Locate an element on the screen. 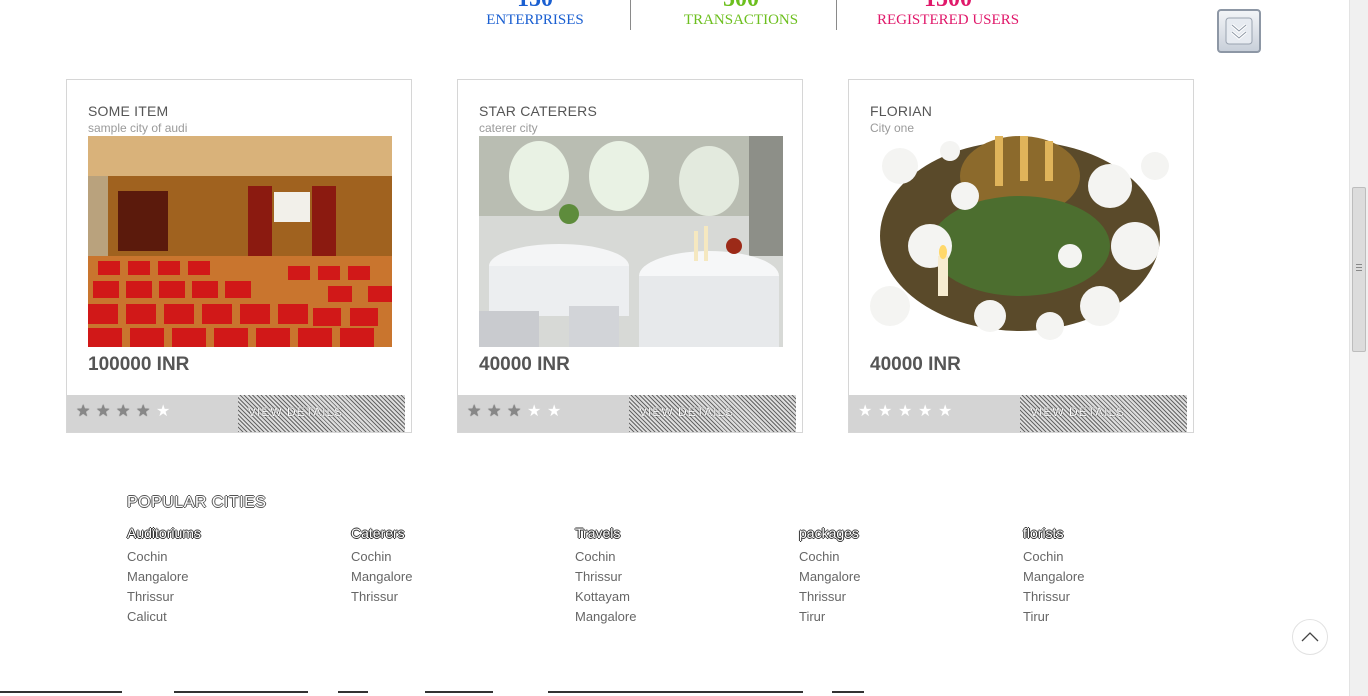 The height and width of the screenshot is (696, 1368). category-heading: Caterers is located at coordinates (378, 533).